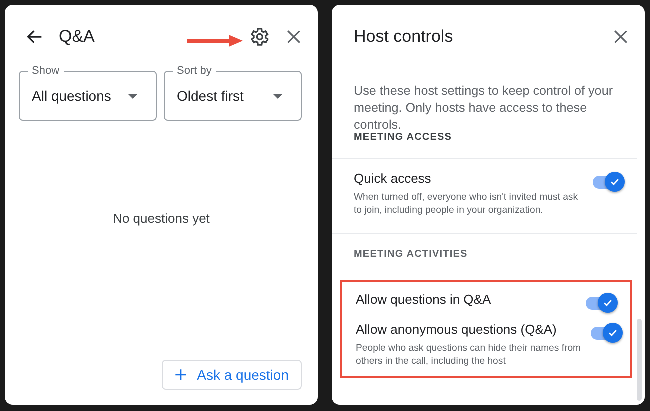 This screenshot has width=650, height=411. What do you see at coordinates (424, 299) in the screenshot?
I see `setting-label: Allow questions in Q&A` at bounding box center [424, 299].